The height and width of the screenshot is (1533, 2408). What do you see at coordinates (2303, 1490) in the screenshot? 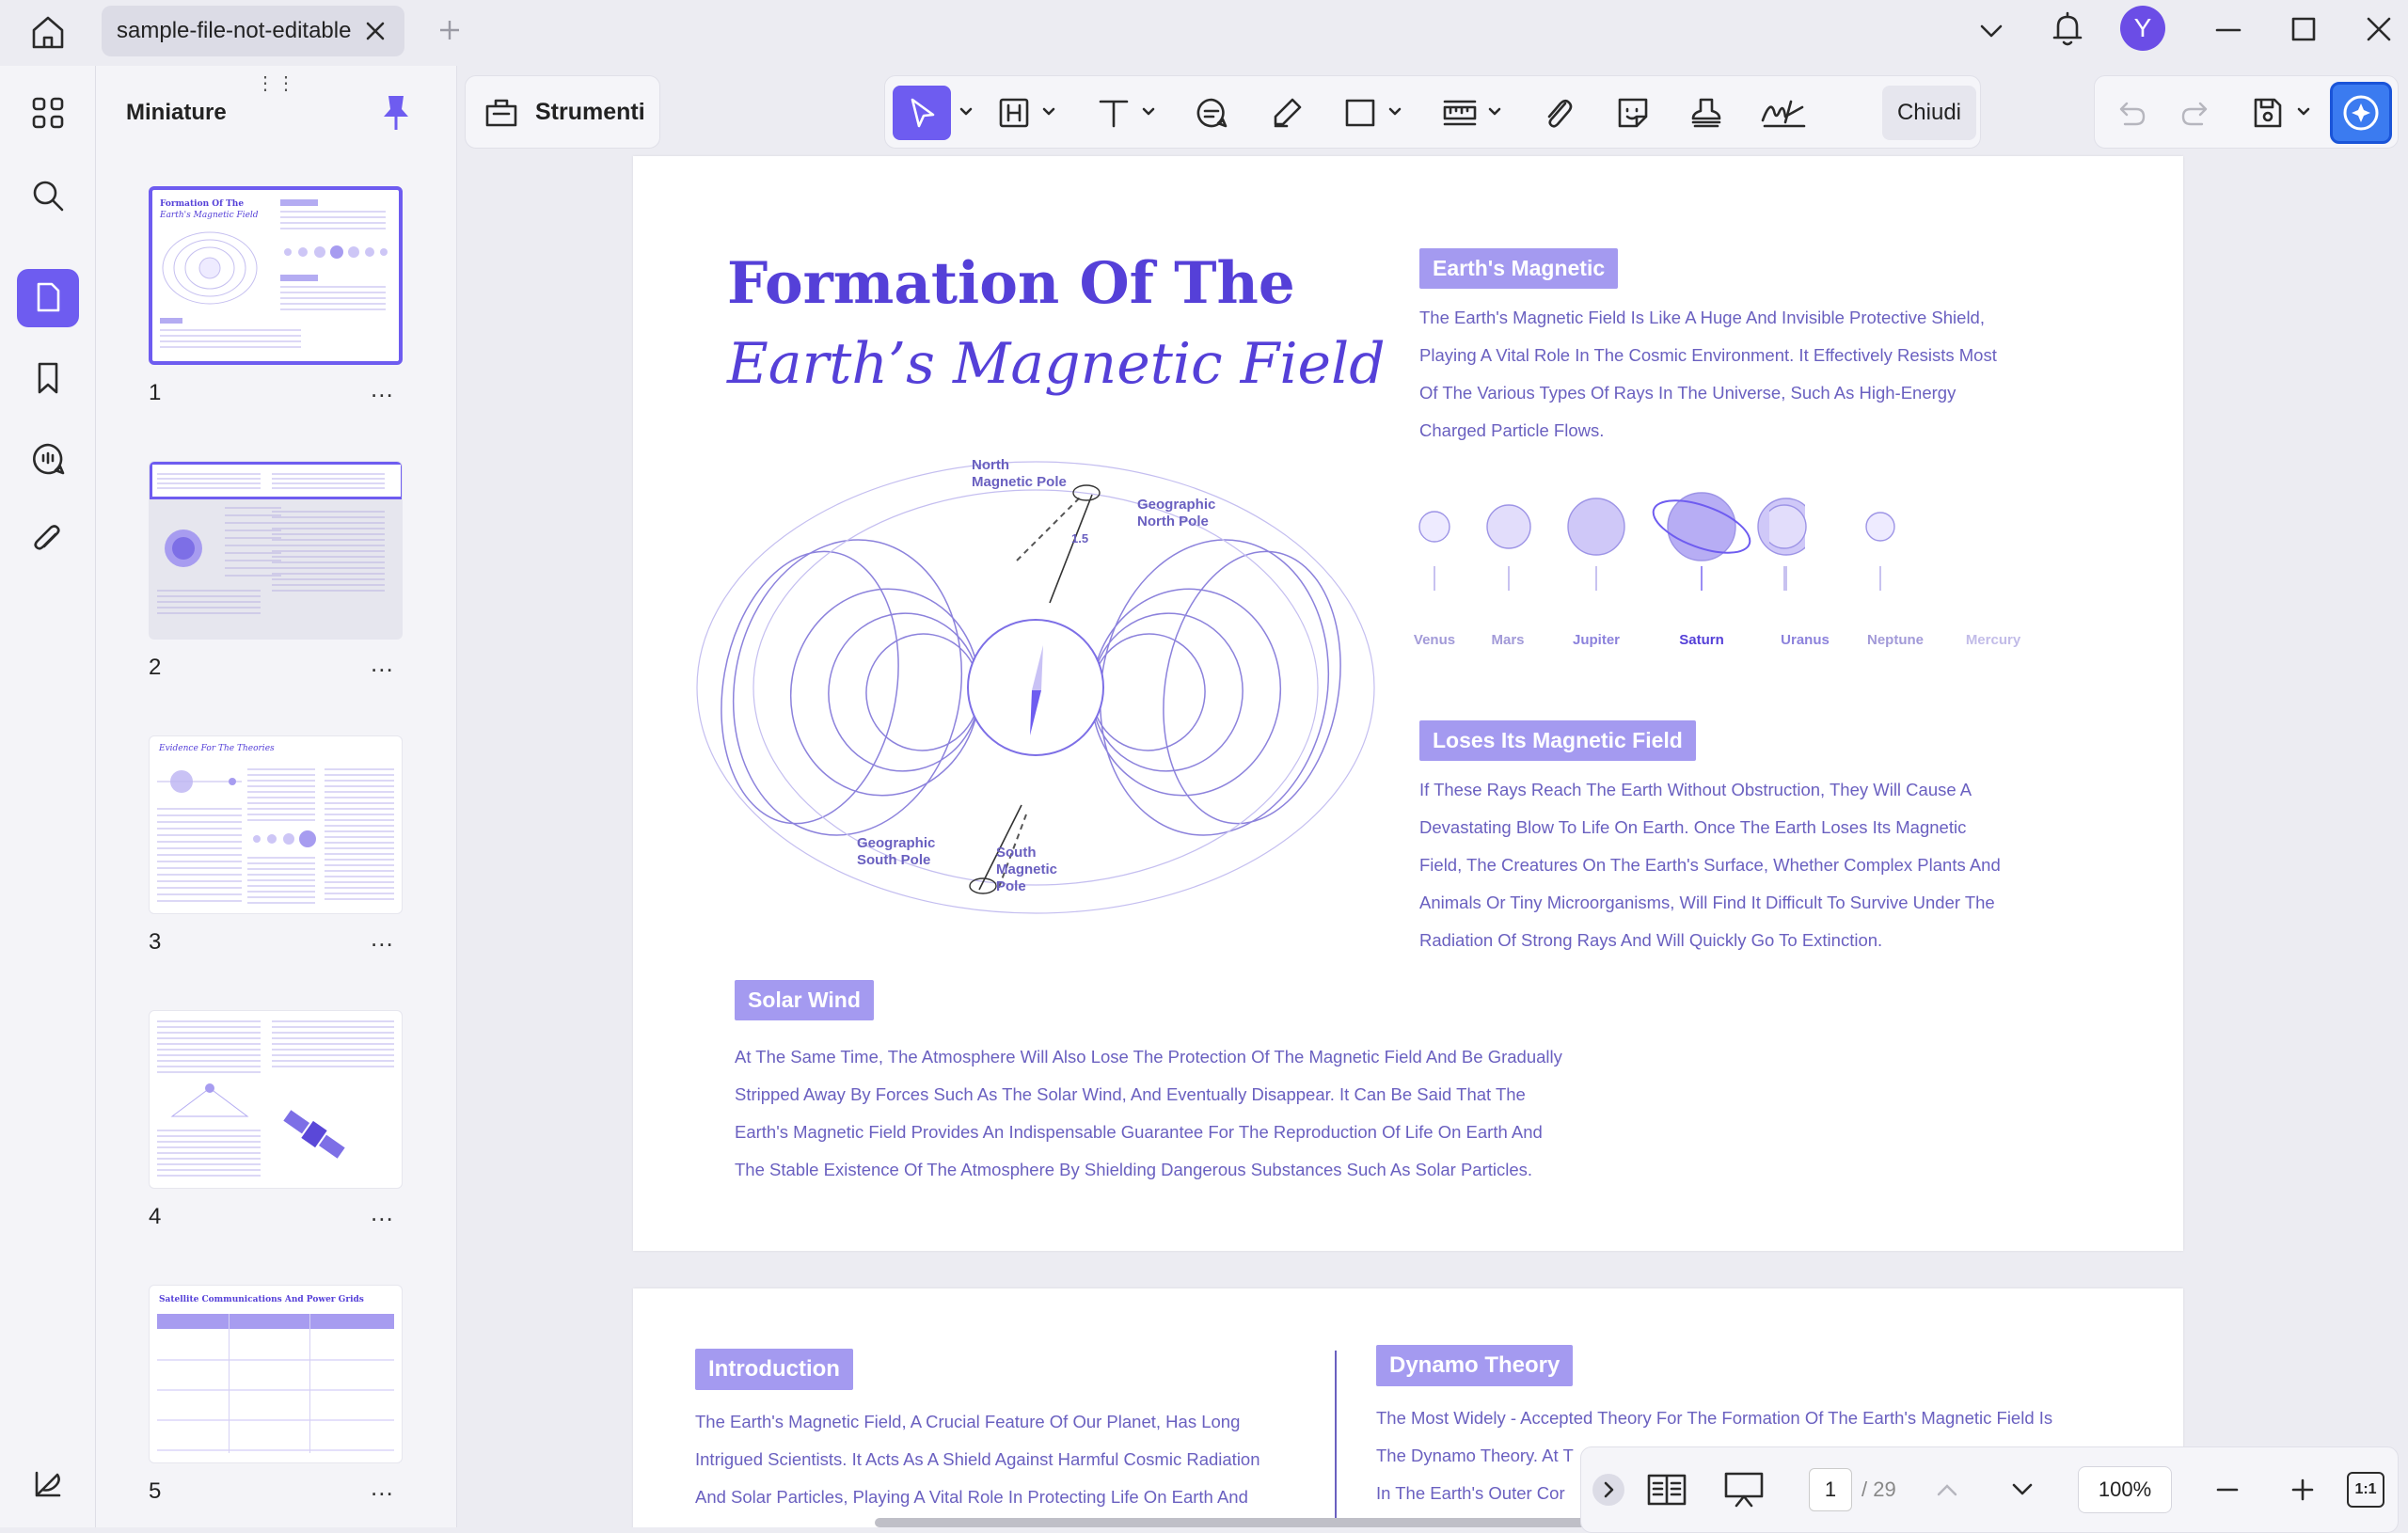
I see `zoom-in-icon` at bounding box center [2303, 1490].